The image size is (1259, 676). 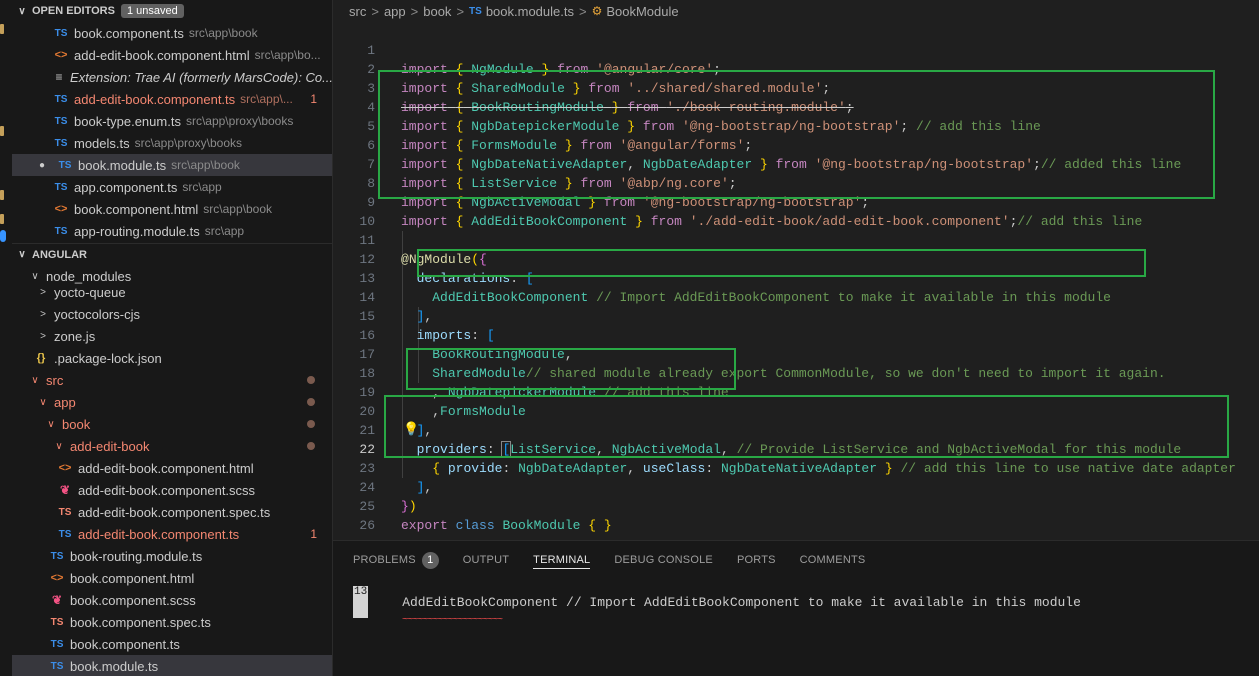 What do you see at coordinates (133, 600) in the screenshot?
I see `file-name: book.component.scss` at bounding box center [133, 600].